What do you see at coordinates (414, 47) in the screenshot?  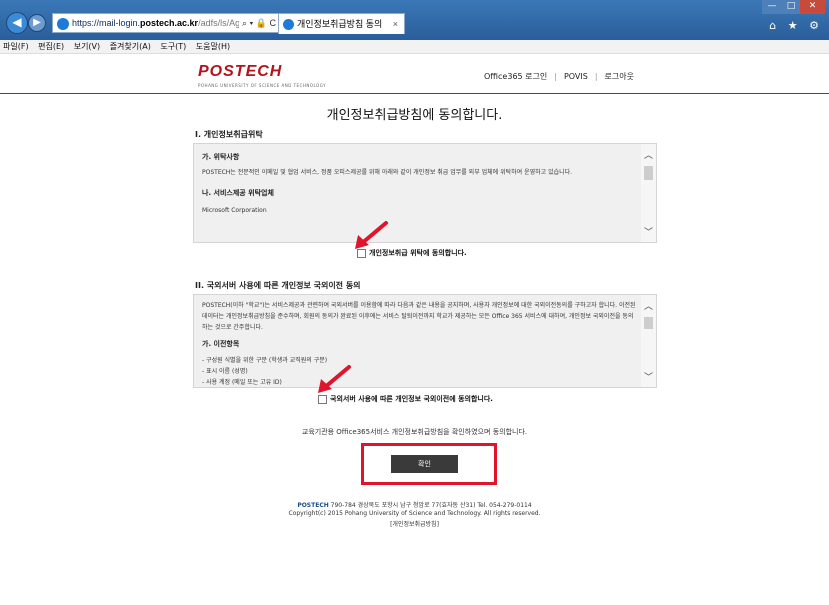 I see `menu-bar: 파일(F) 편집(E) 보기(V) 즐겨찾기(A) 도구(T) 도움말(H)` at bounding box center [414, 47].